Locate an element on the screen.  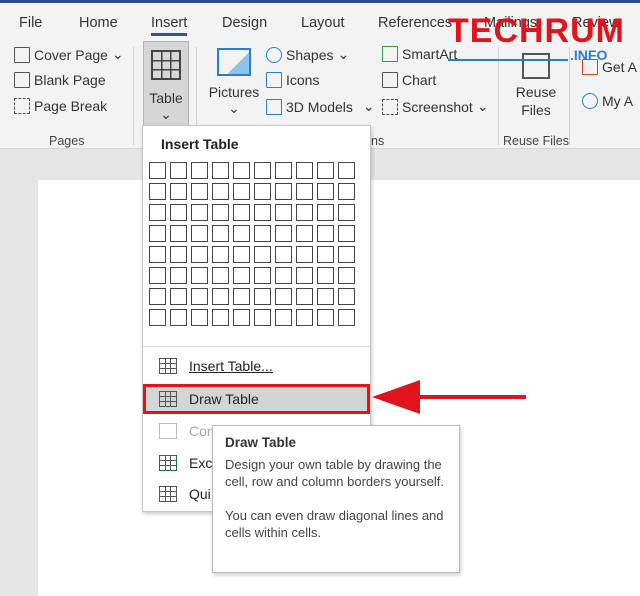
tab-layout: Layout is located at coordinates (323, 23).